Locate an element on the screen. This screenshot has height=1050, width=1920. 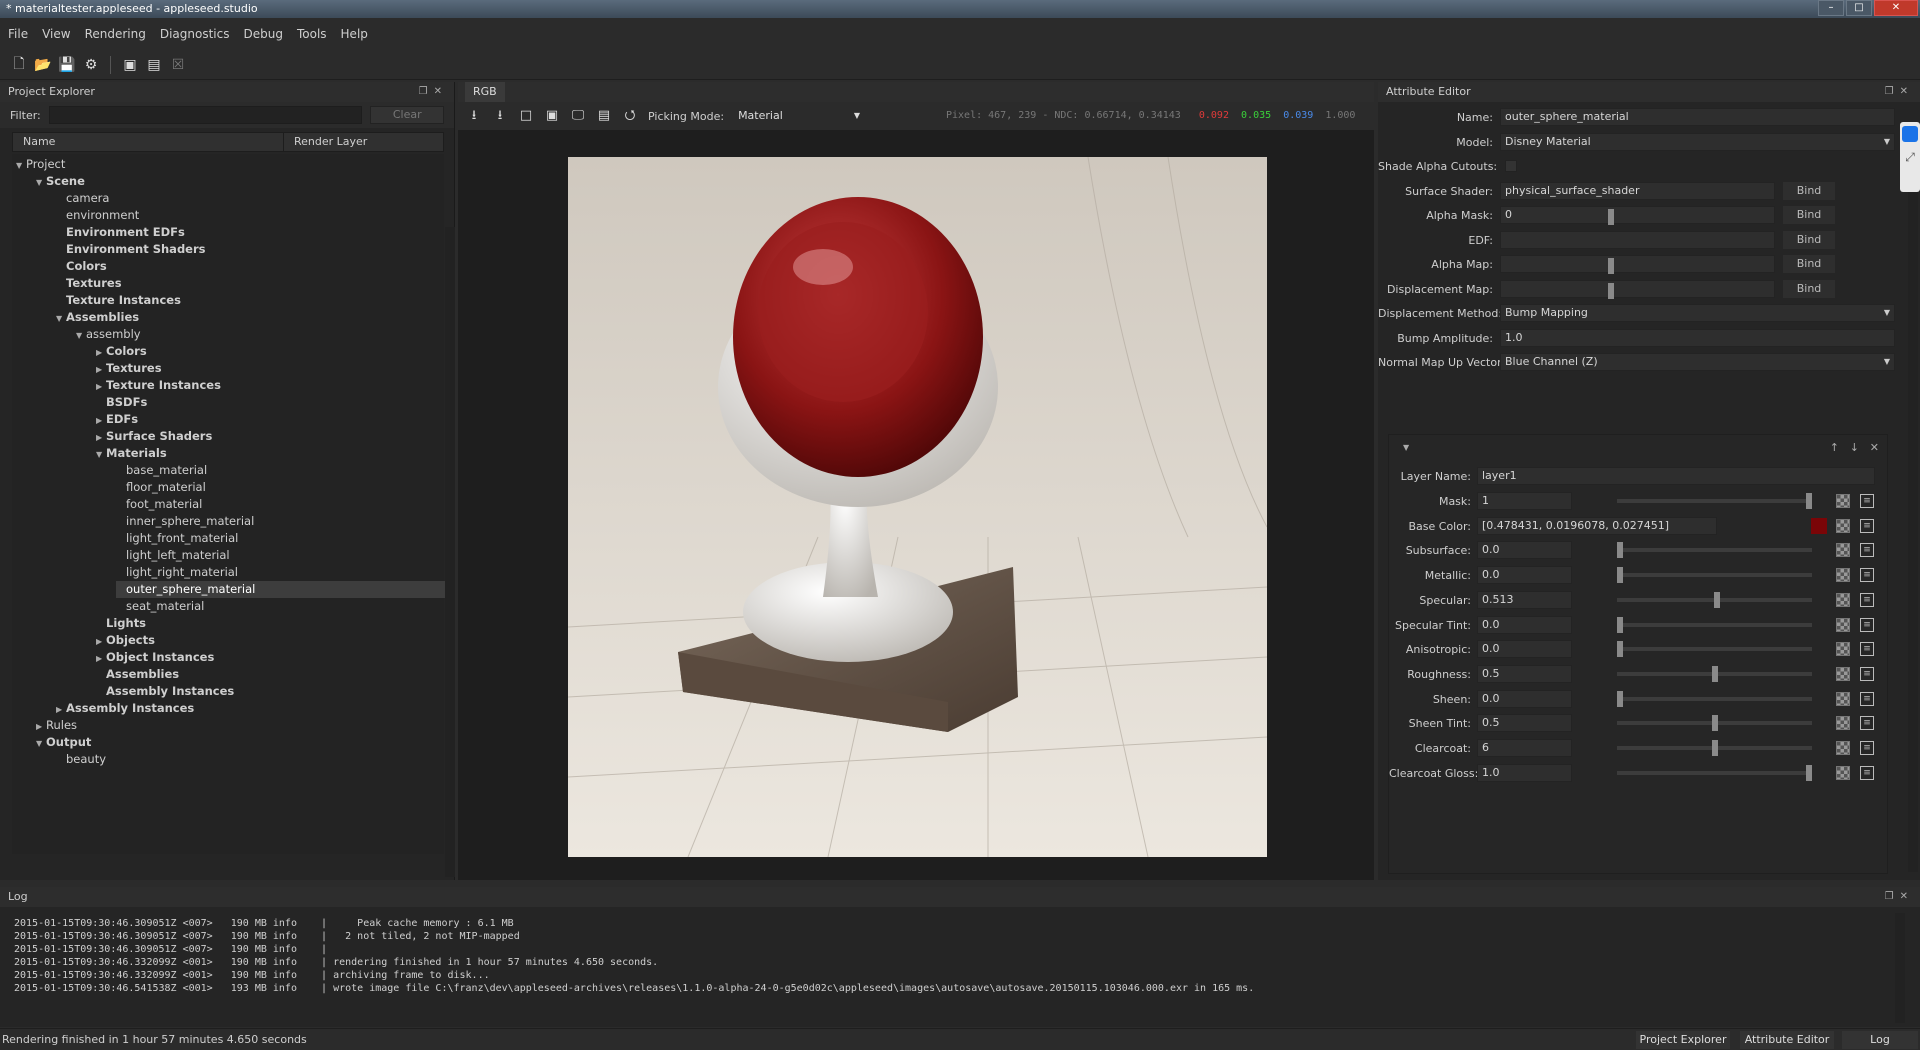
tree-item: ▶ EDFs is located at coordinates (117, 419).